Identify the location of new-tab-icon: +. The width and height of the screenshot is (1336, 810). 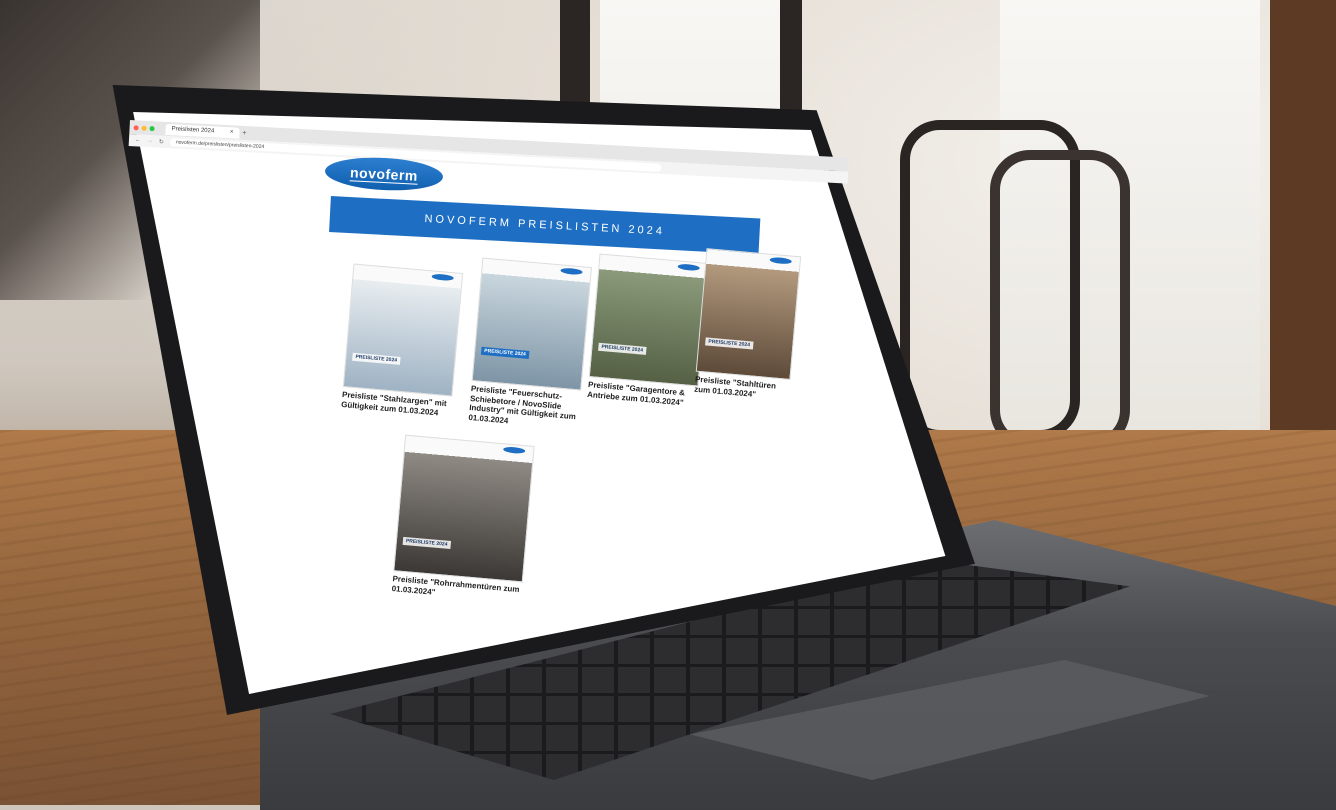
(244, 132).